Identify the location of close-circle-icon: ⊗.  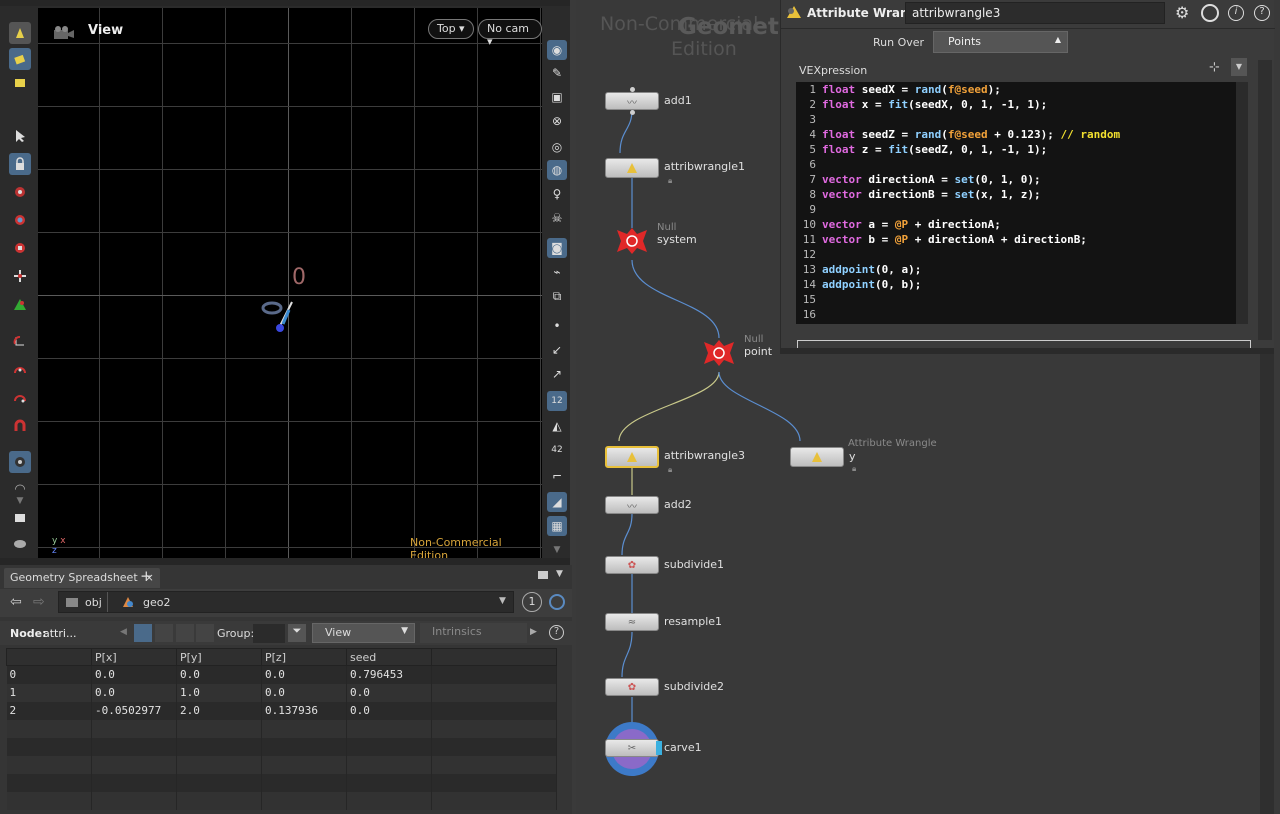
(557, 121).